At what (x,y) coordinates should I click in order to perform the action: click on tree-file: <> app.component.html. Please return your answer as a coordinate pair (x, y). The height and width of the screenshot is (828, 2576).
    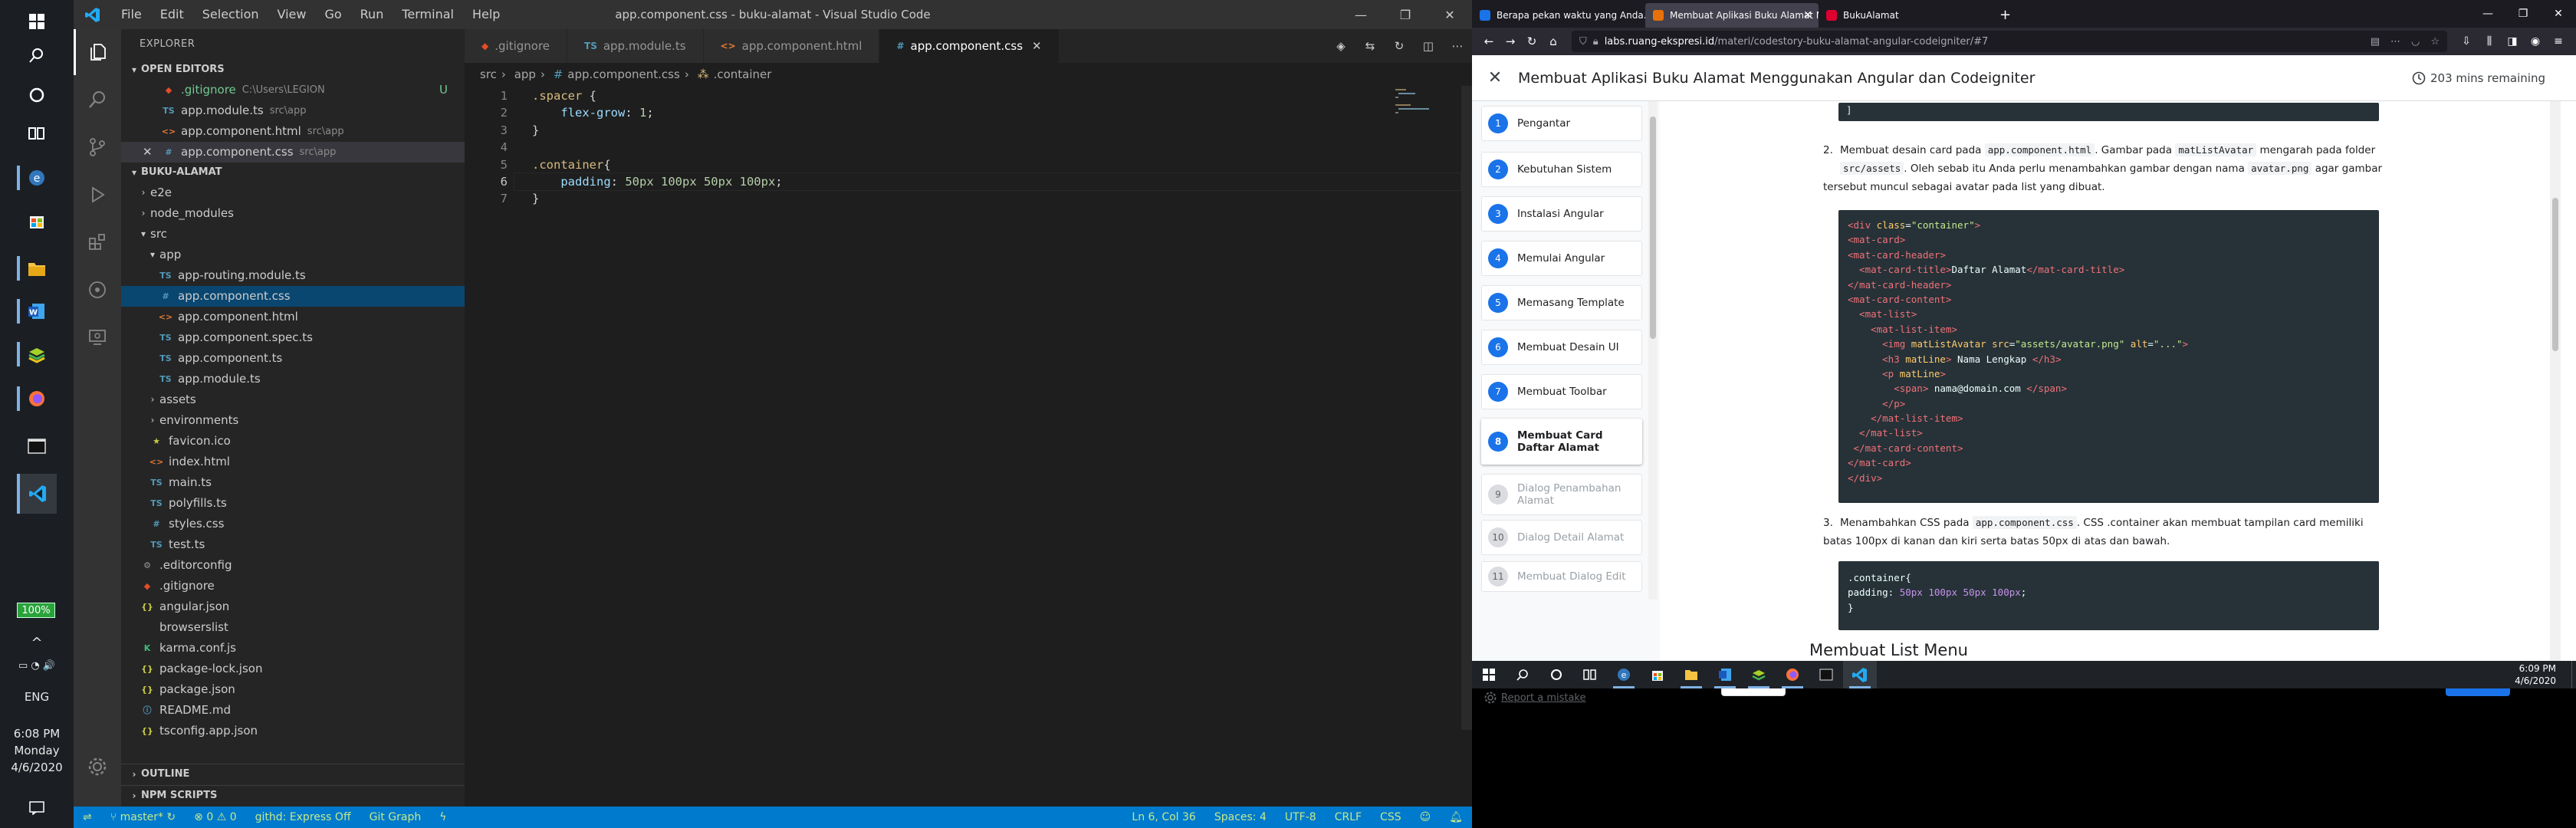
    Looking at the image, I should click on (293, 317).